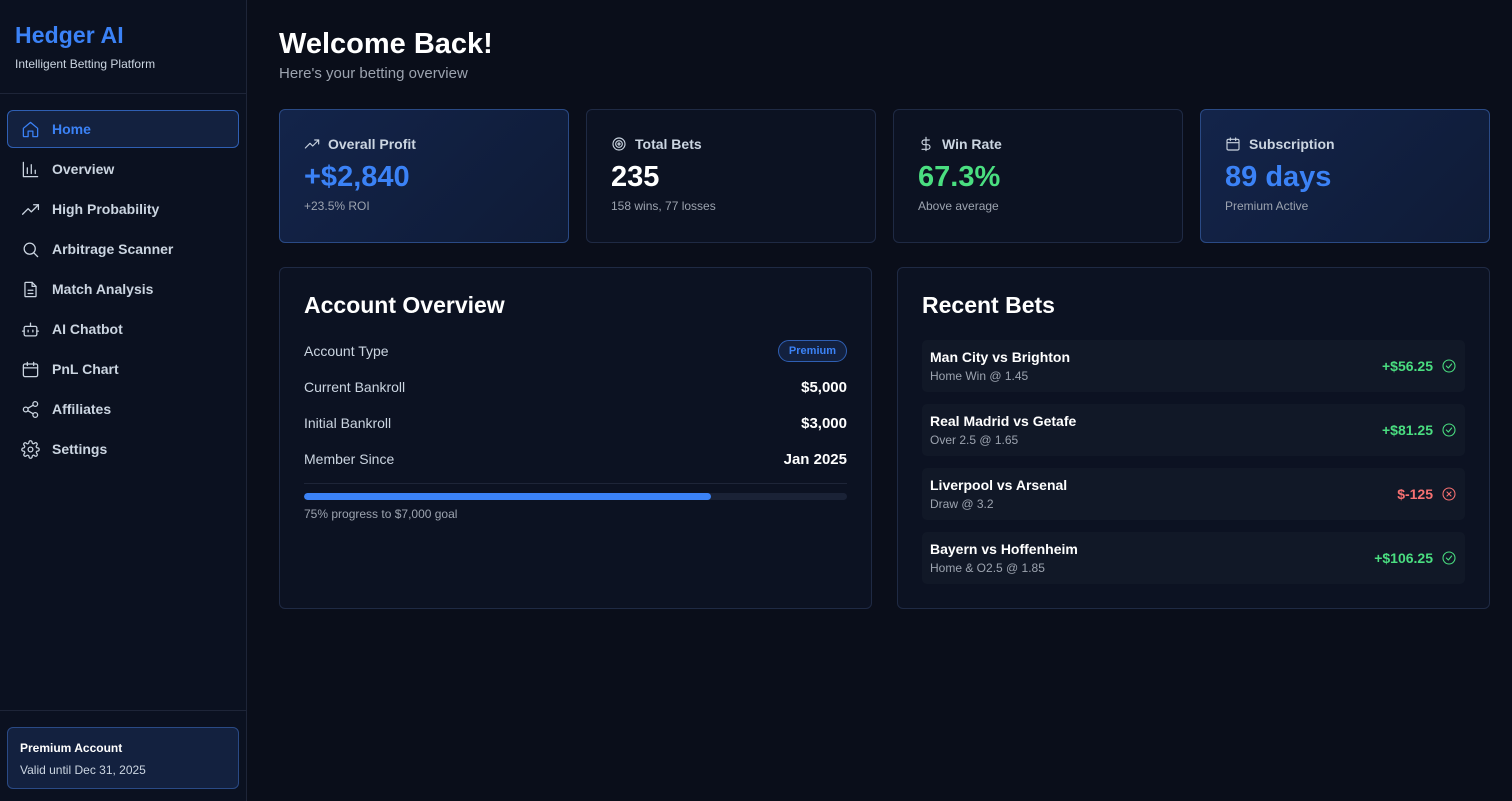 The height and width of the screenshot is (801, 1512). What do you see at coordinates (85, 369) in the screenshot?
I see `sidebar-item-label: PnL Chart` at bounding box center [85, 369].